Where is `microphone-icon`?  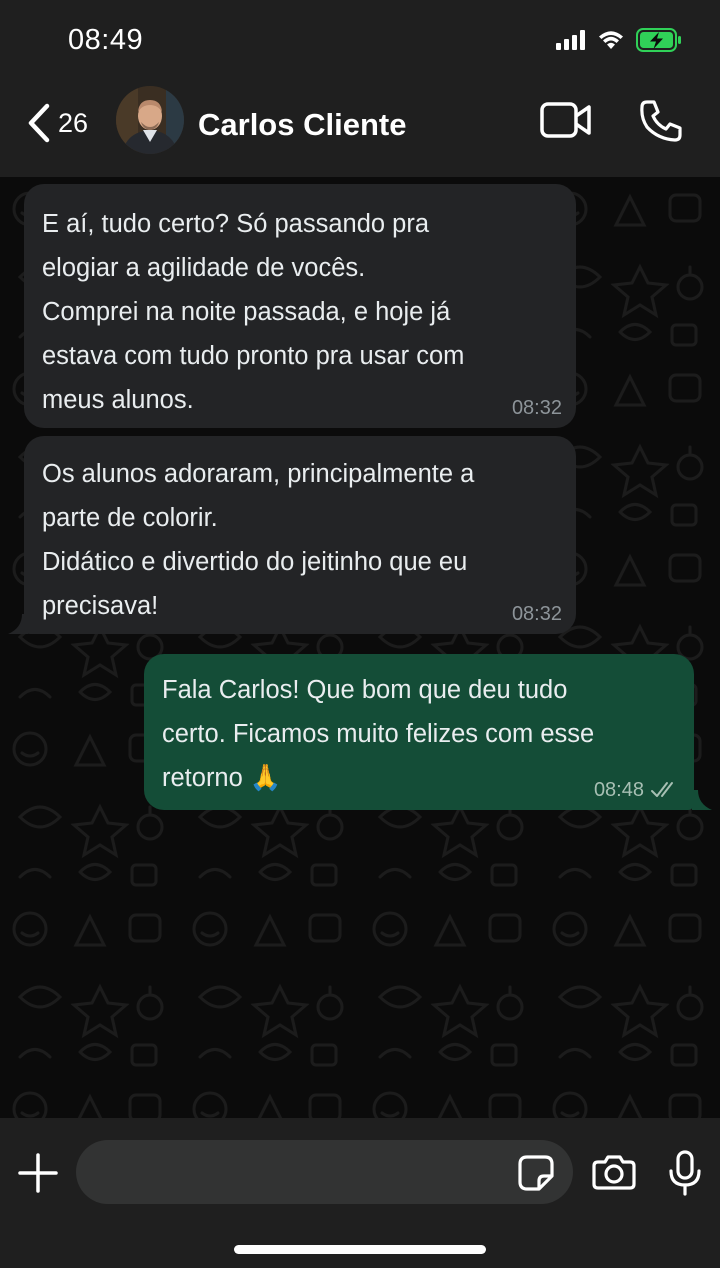
microphone-icon is located at coordinates (685, 1173).